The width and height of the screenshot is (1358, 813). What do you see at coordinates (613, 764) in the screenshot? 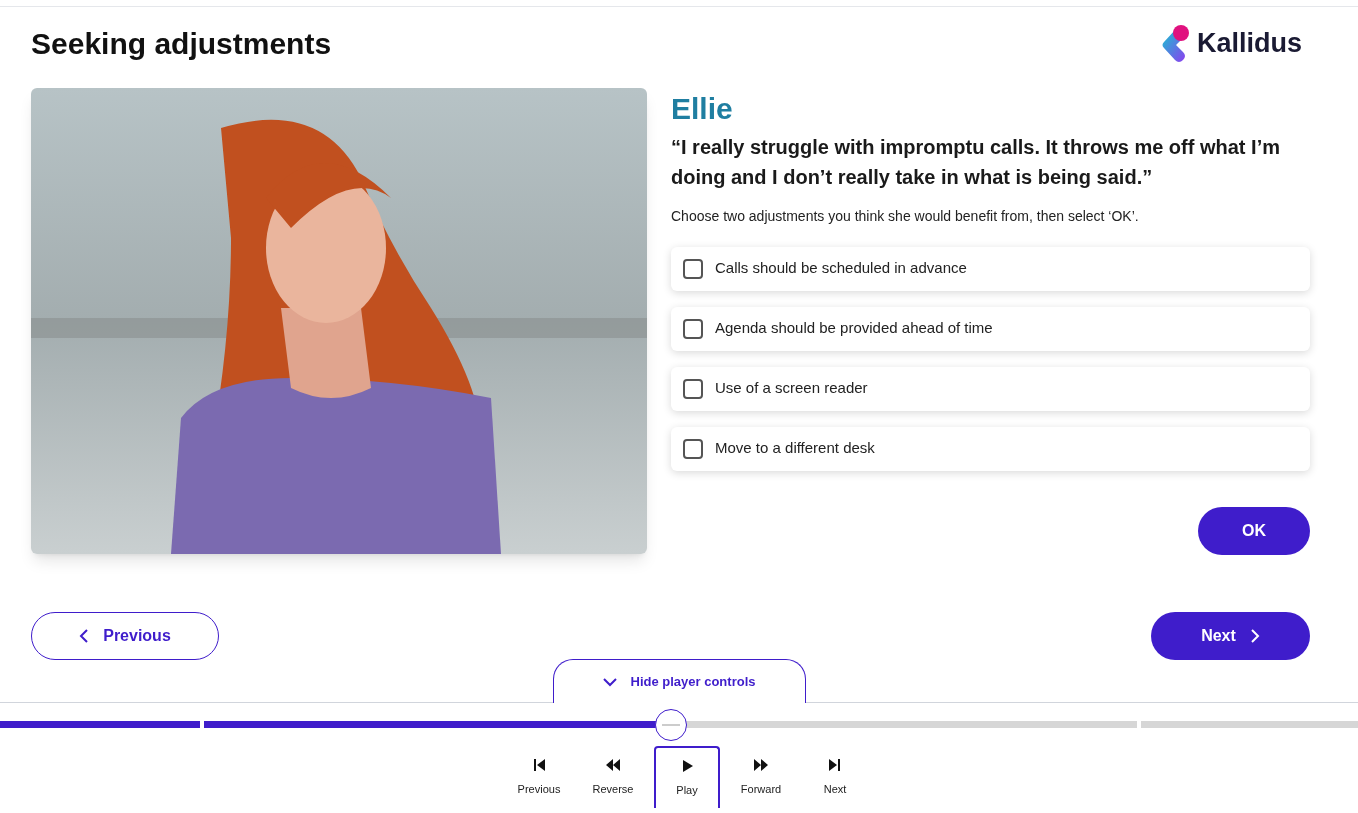
I see `reverse-icon` at bounding box center [613, 764].